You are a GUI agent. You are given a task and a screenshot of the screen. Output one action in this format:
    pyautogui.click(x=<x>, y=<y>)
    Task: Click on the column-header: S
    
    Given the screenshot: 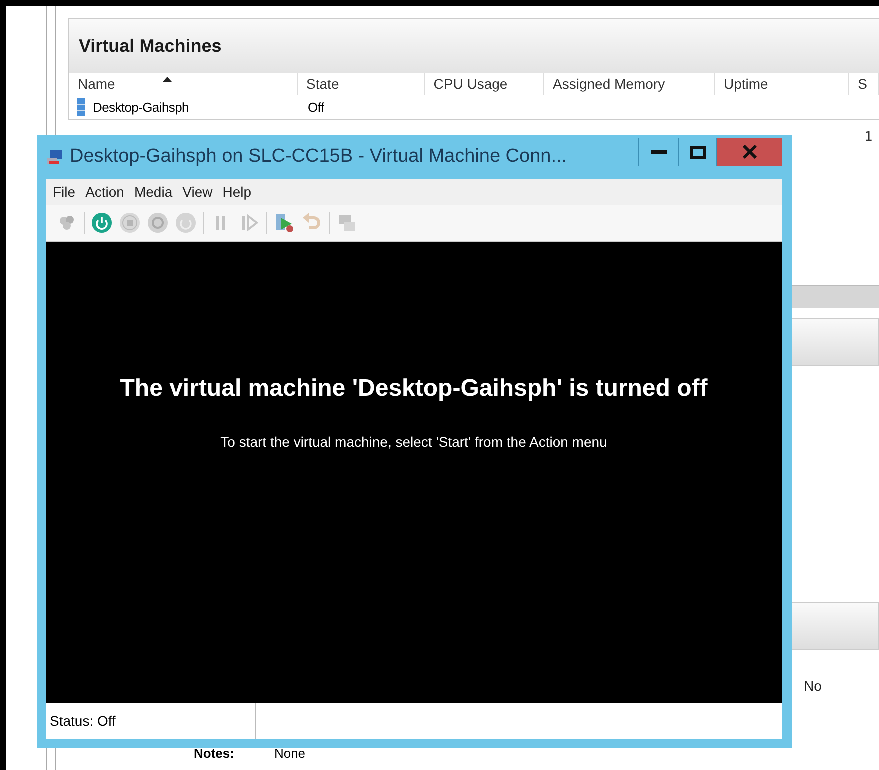 What is the action you would take?
    pyautogui.click(x=864, y=84)
    